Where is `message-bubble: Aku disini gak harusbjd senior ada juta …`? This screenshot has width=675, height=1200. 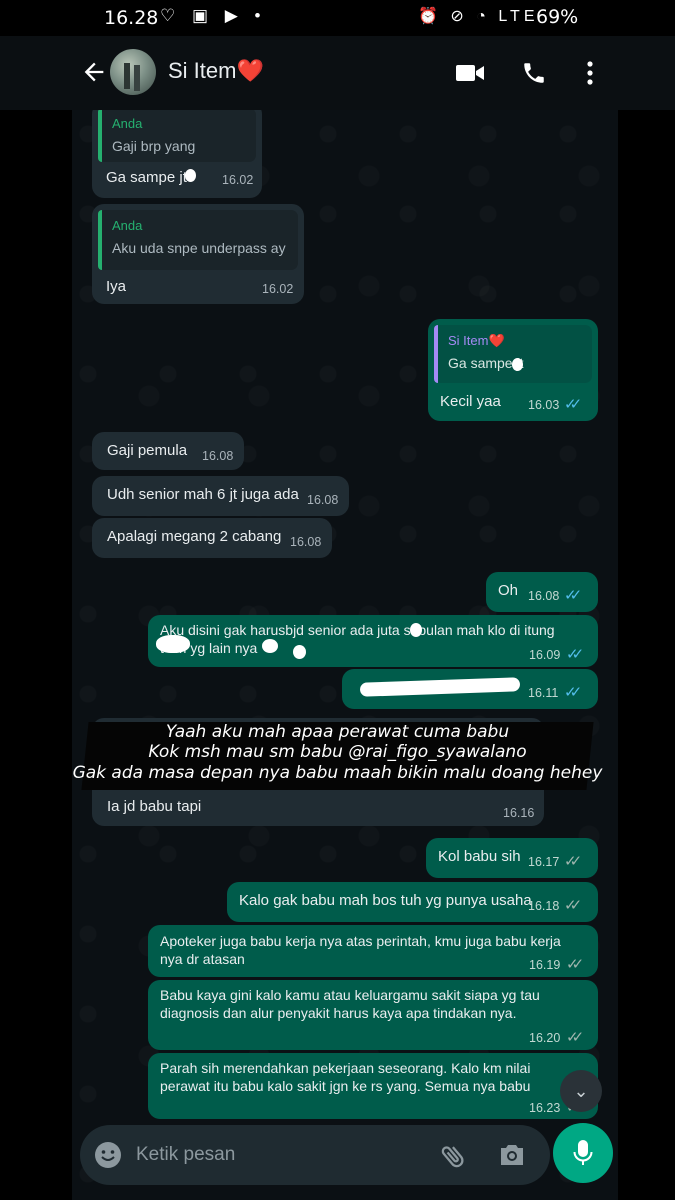
message-bubble: Aku disini gak harusbjd senior ada juta … is located at coordinates (373, 641).